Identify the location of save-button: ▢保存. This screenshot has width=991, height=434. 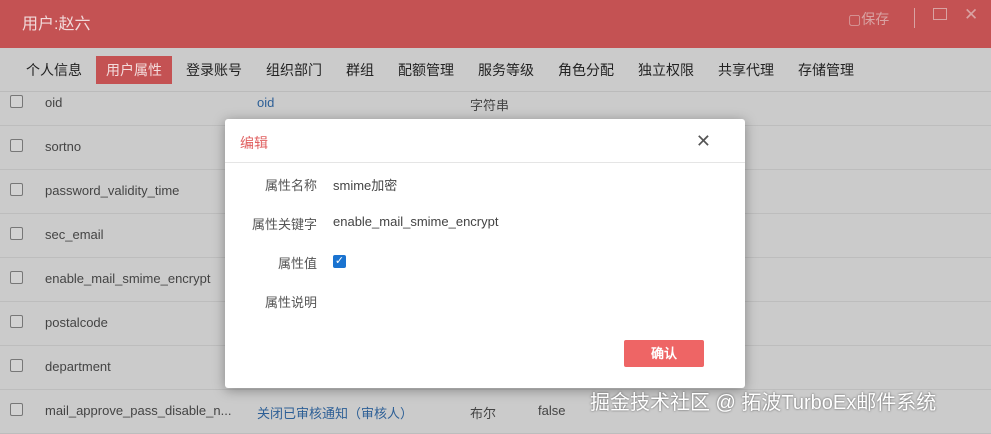
(868, 19).